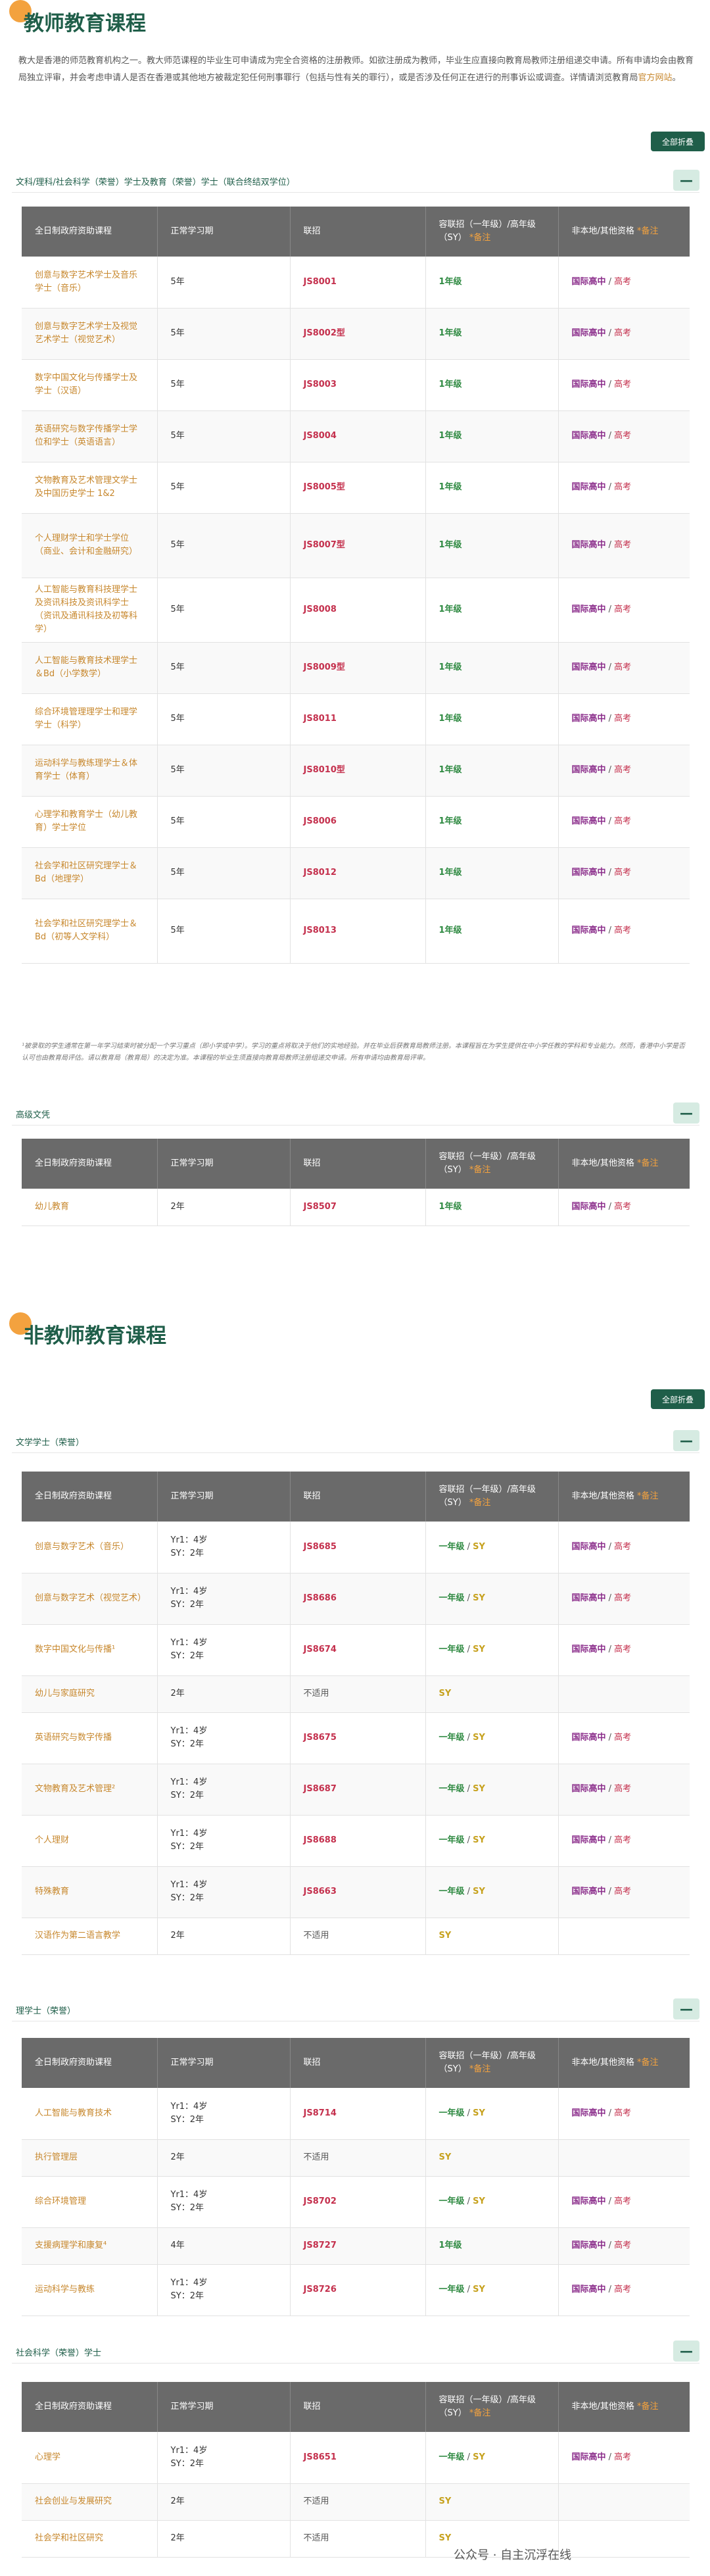  What do you see at coordinates (356, 2008) in the screenshot?
I see `category-bsc: 理学士（荣誉） —` at bounding box center [356, 2008].